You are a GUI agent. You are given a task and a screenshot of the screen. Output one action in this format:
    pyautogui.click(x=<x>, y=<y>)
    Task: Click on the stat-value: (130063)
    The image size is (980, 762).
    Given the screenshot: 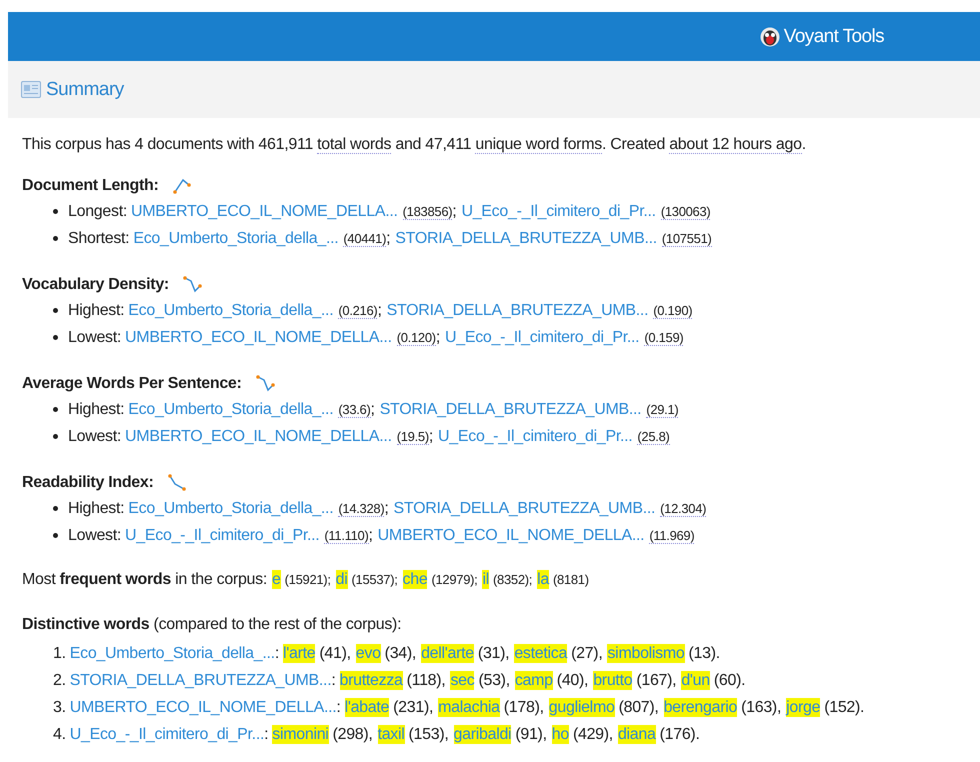 What is the action you would take?
    pyautogui.click(x=685, y=212)
    